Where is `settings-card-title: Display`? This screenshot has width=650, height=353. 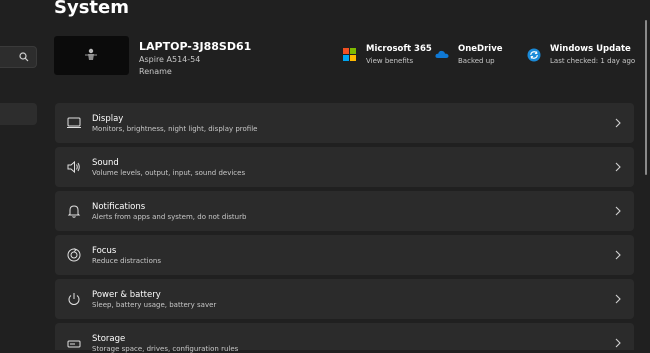 settings-card-title: Display is located at coordinates (108, 119).